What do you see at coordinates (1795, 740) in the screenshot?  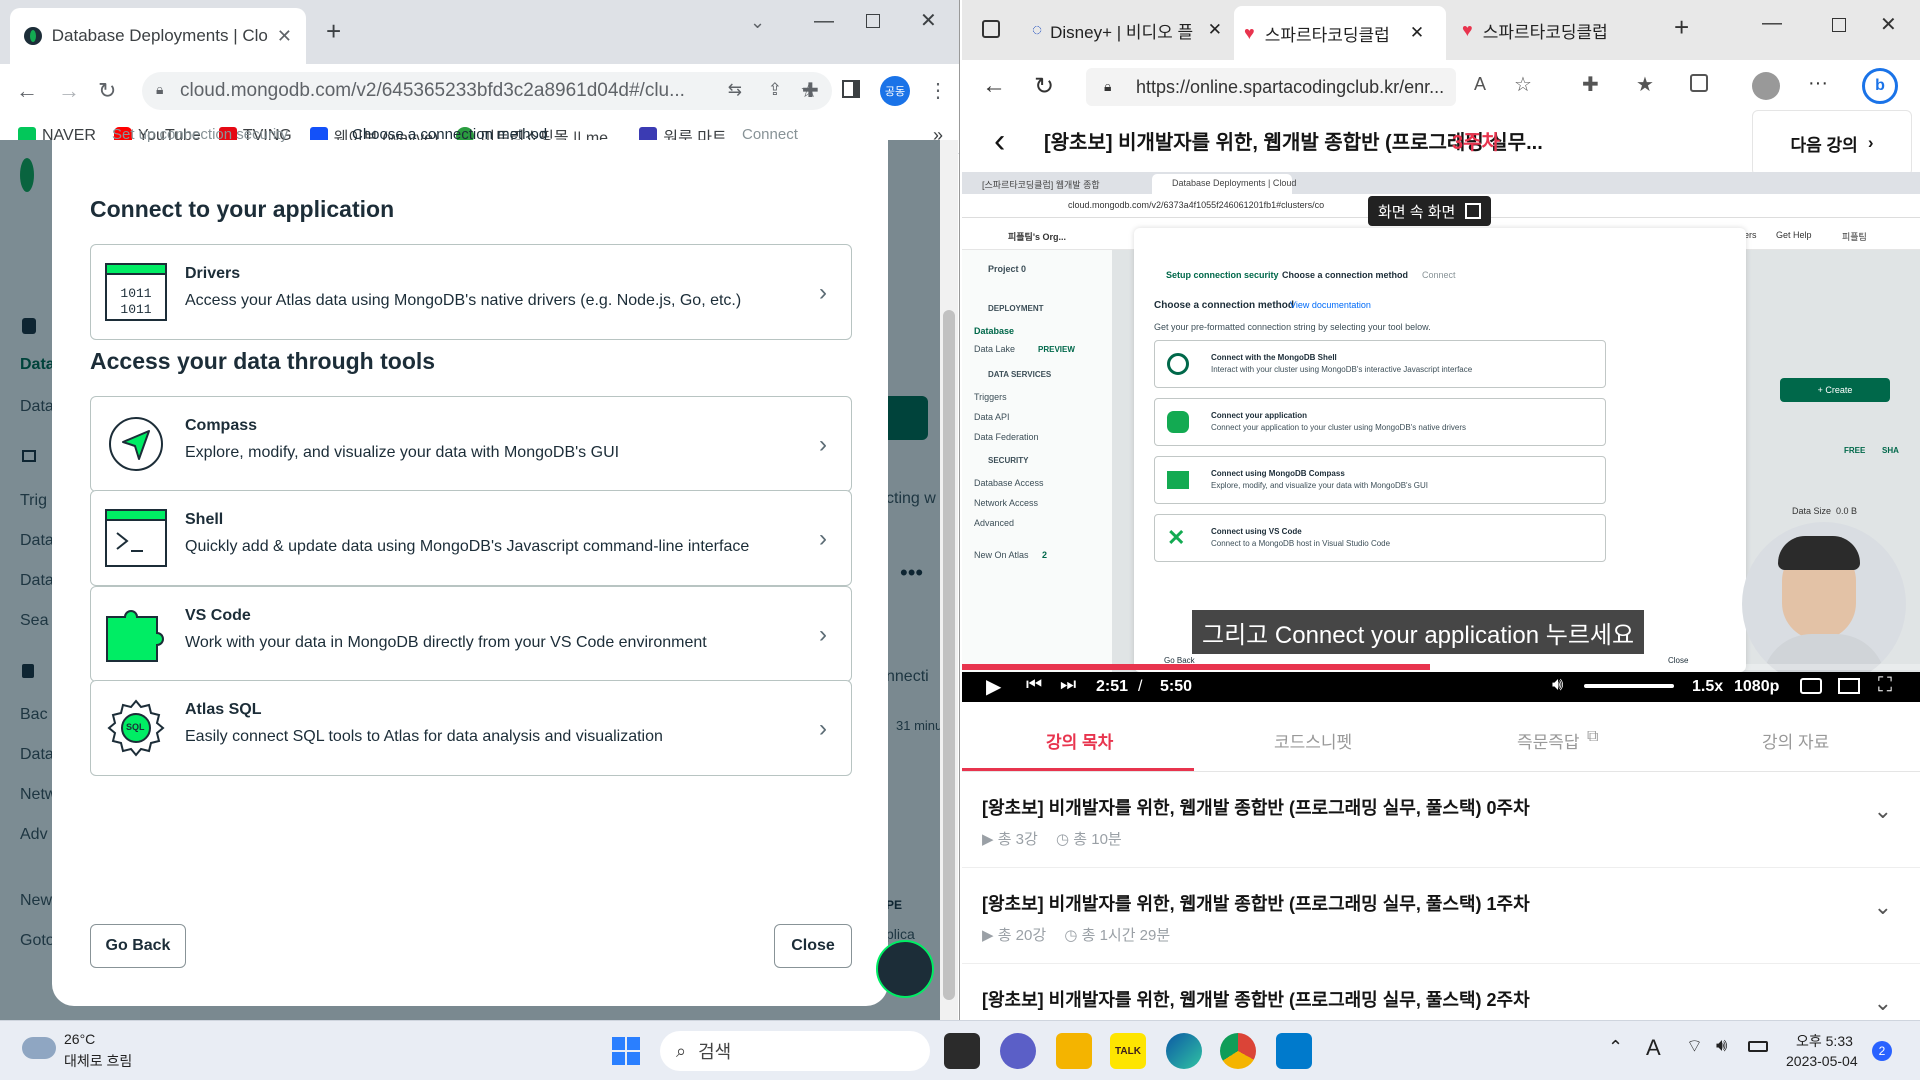 I see `tab-materials: 강의 자료` at bounding box center [1795, 740].